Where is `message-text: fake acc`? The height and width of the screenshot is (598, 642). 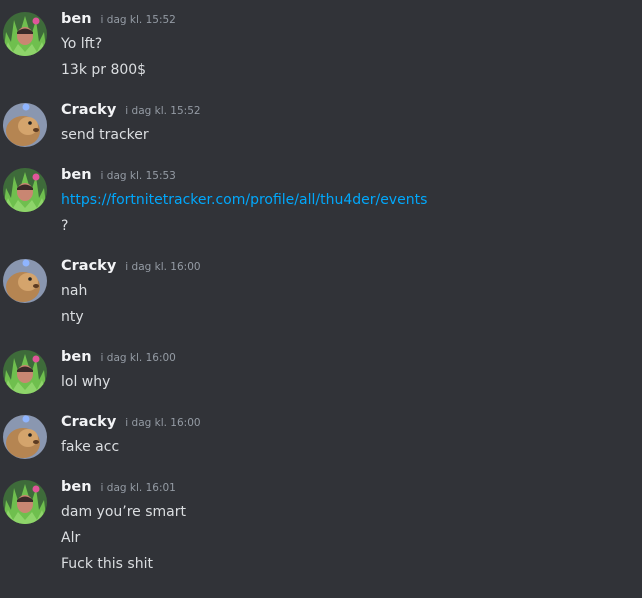
message-text: fake acc is located at coordinates (90, 447).